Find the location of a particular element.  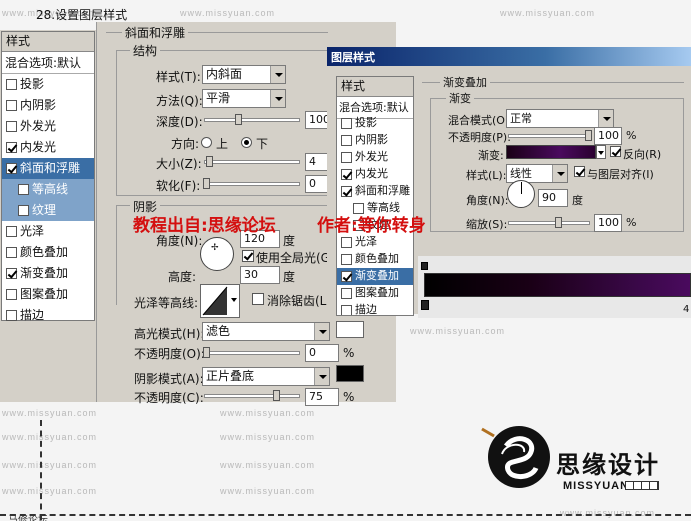

direction-down-radio is located at coordinates (246, 142).